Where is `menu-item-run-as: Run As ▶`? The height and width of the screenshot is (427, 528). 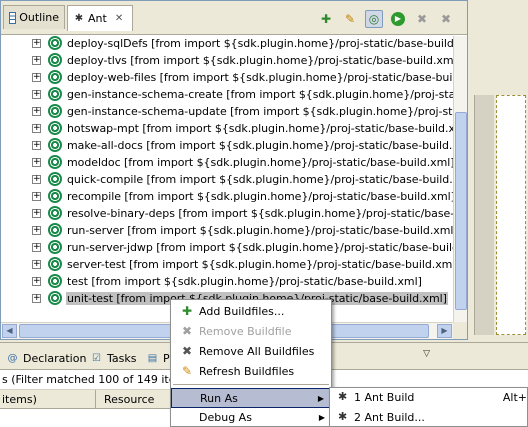
menu-item-run-as: Run As ▶ is located at coordinates (251, 398).